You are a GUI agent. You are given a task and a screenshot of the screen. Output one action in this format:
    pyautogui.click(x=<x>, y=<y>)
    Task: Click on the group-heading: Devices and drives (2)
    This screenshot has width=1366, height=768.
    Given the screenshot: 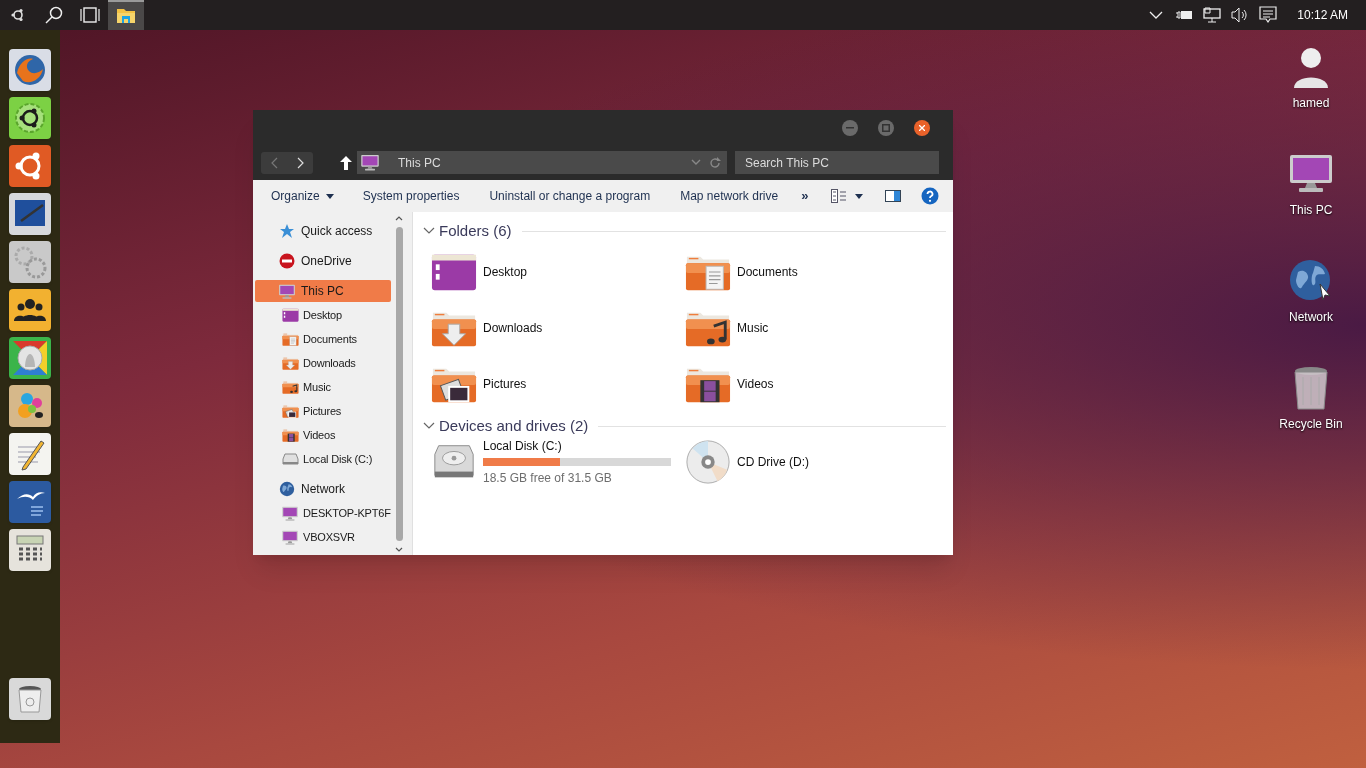 What is the action you would take?
    pyautogui.click(x=514, y=426)
    